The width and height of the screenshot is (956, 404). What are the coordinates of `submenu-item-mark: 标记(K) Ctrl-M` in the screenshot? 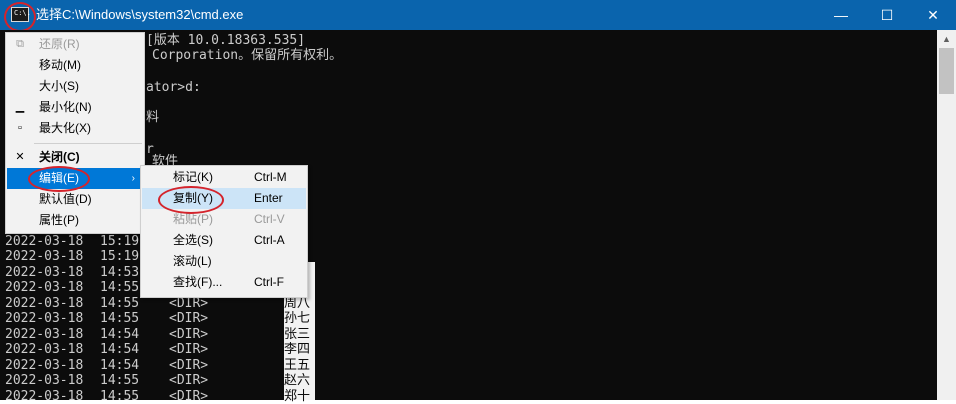 It's located at (224, 177).